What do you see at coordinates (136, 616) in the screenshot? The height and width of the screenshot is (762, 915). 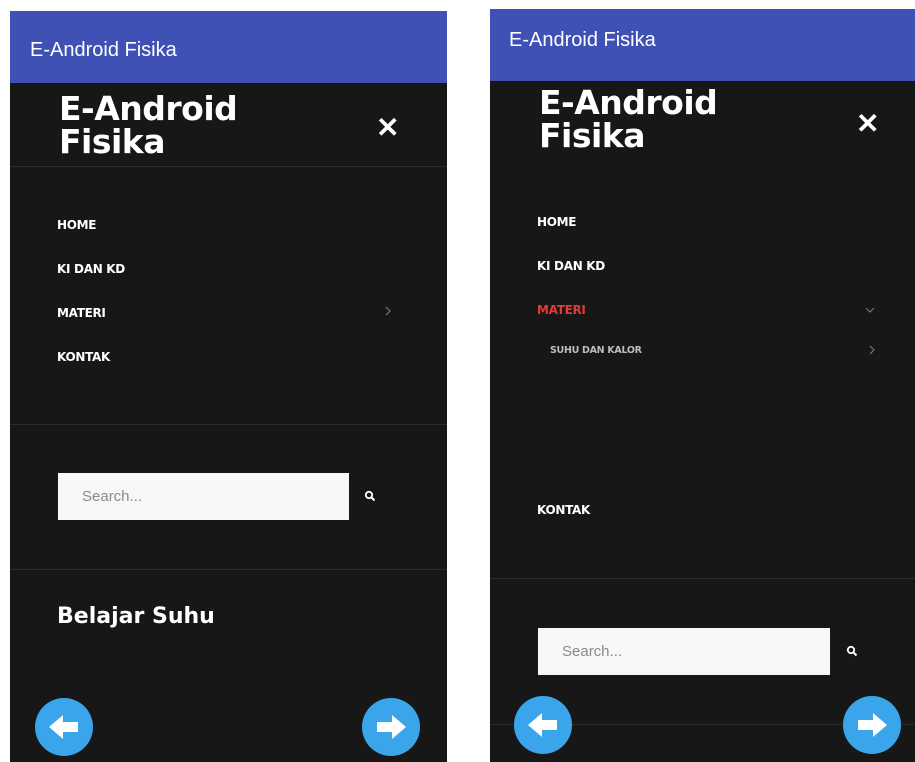 I see `widget-title: Belajar Suhu` at bounding box center [136, 616].